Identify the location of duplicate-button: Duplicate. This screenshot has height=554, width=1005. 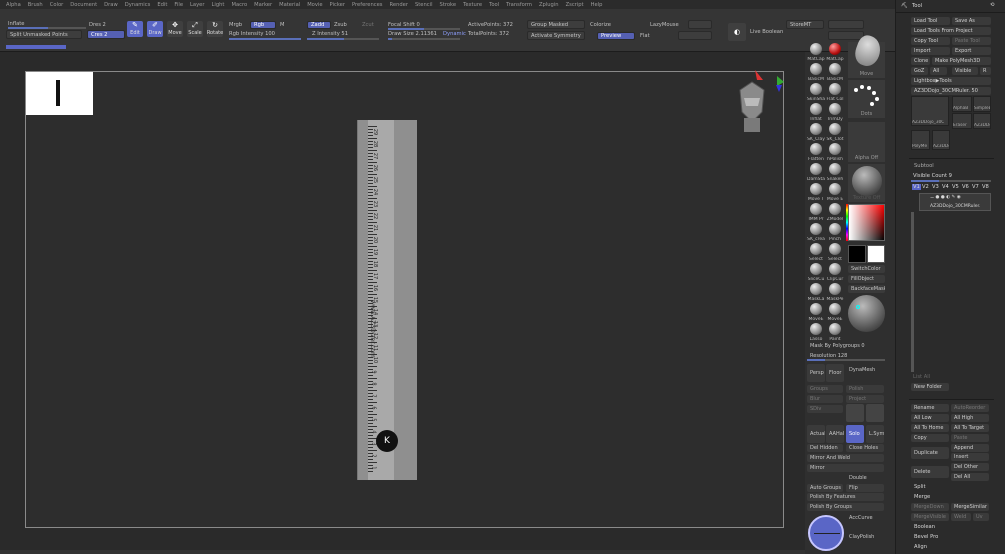
(930, 453).